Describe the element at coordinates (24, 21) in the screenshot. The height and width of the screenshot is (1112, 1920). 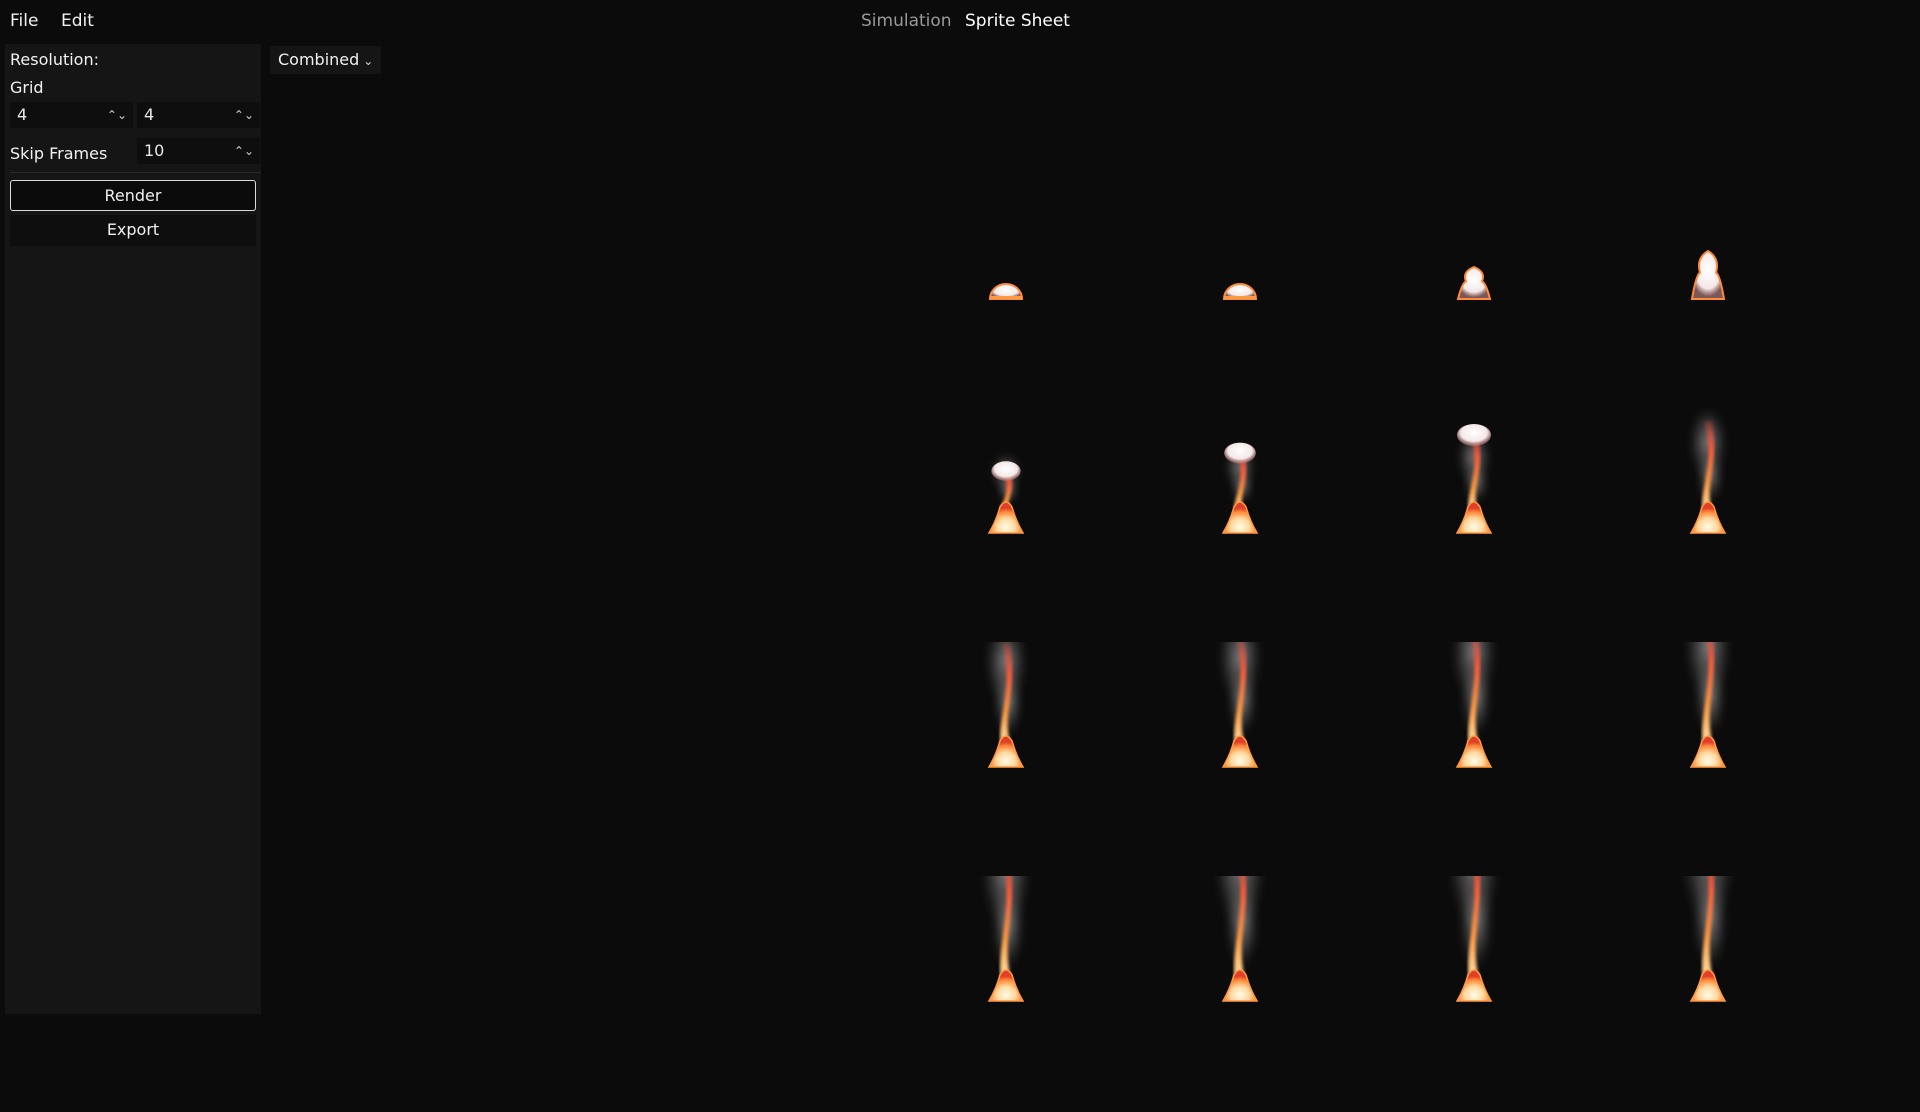
I see `menu-file: File` at that location.